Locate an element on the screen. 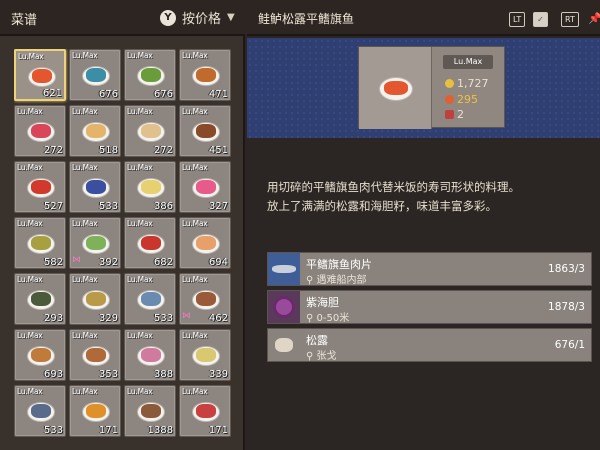 The height and width of the screenshot is (450, 600). description-line-1: 用切碎的平鳍旗鱼肉代替米饭的寿司形状的料理。 is located at coordinates (393, 187).